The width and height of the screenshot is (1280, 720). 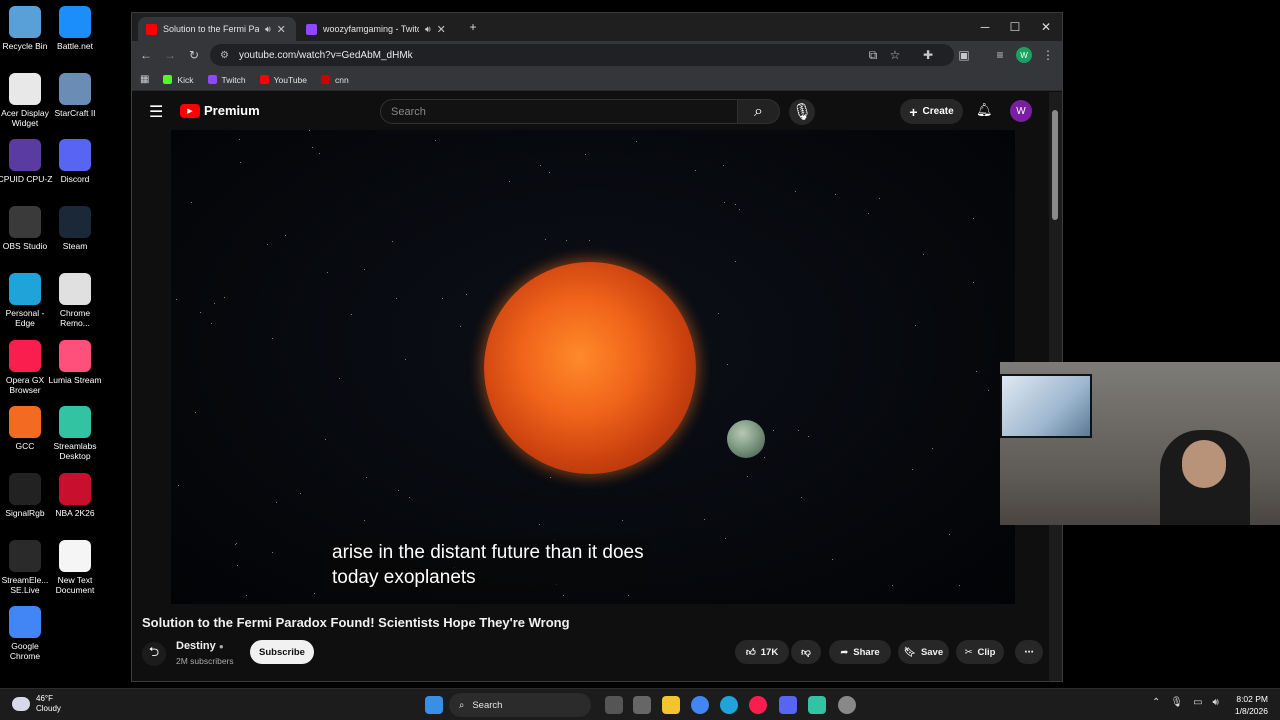 I want to click on scrollbar-thumb, so click(x=1055, y=165).